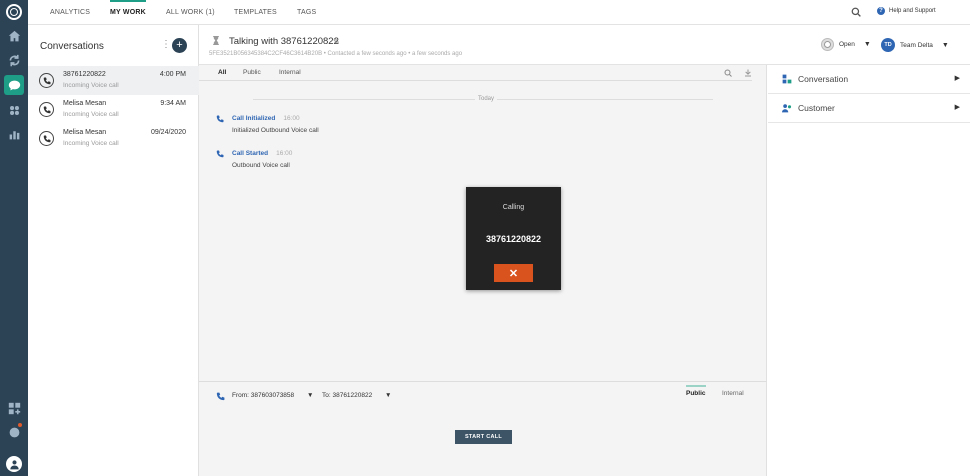 The image size is (970, 476). What do you see at coordinates (888, 45) in the screenshot?
I see `team-avatar: TD` at bounding box center [888, 45].